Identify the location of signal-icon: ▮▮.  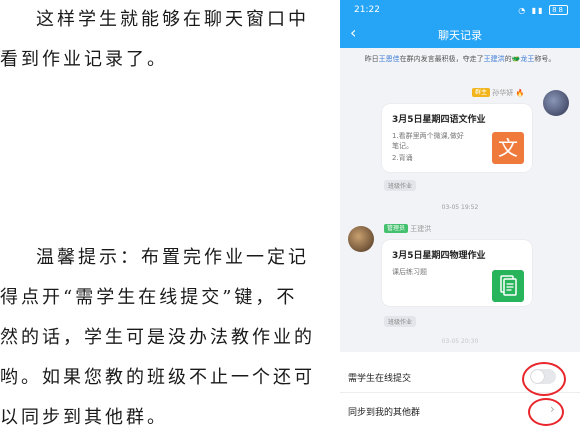
(538, 10).